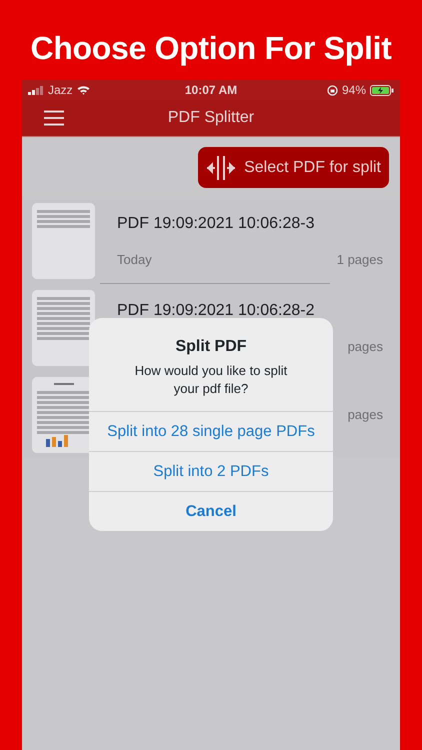  What do you see at coordinates (216, 224) in the screenshot?
I see `file-title: PDF 19:09:2021 10:06:28-3` at bounding box center [216, 224].